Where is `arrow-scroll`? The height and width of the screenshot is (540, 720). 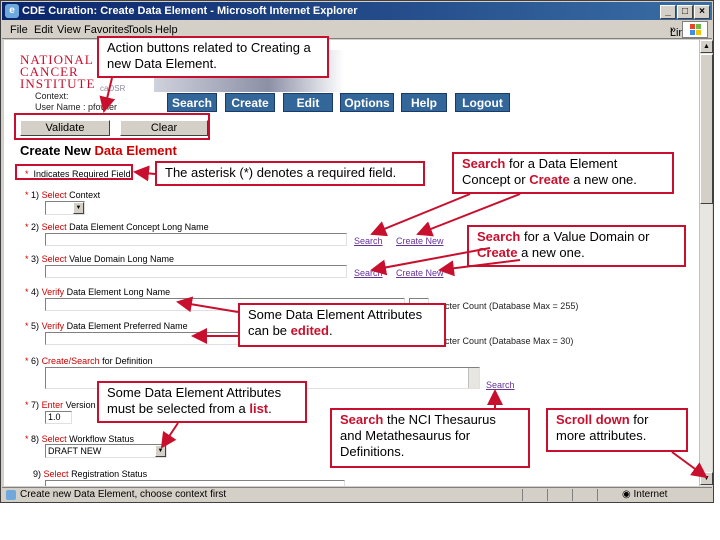
arrow-scroll is located at coordinates (689, 465).